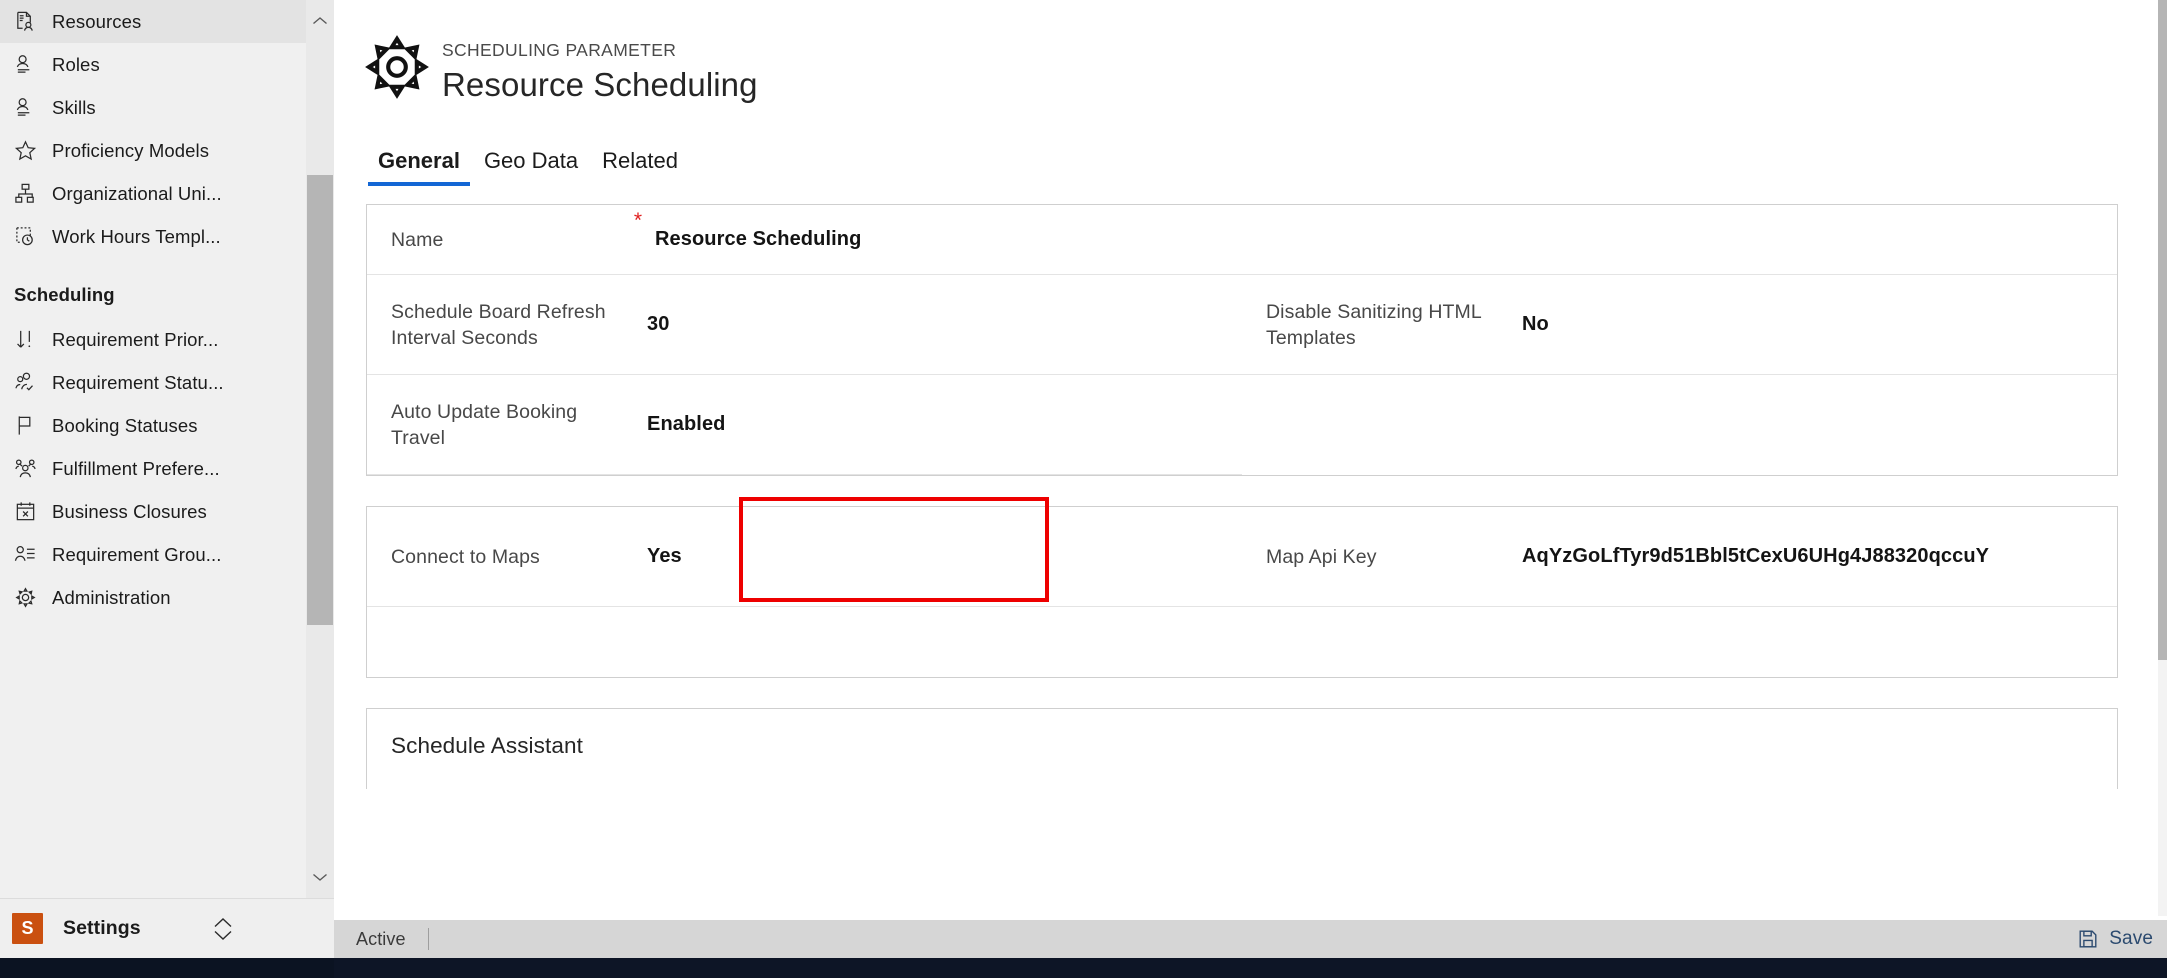 The height and width of the screenshot is (978, 2167). I want to click on page-header: SCHEDULING PARAMETER Resource Scheduling, so click(1246, 65).